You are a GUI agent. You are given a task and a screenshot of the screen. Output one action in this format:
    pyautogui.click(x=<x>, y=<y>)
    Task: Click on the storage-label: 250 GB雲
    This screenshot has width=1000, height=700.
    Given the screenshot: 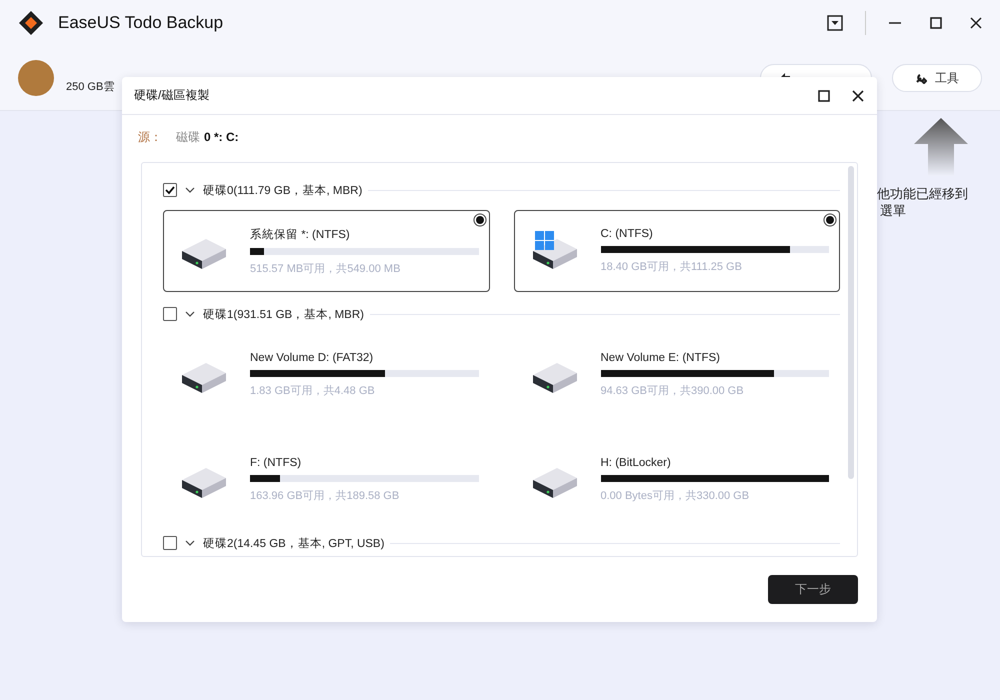 What is the action you would take?
    pyautogui.click(x=90, y=87)
    